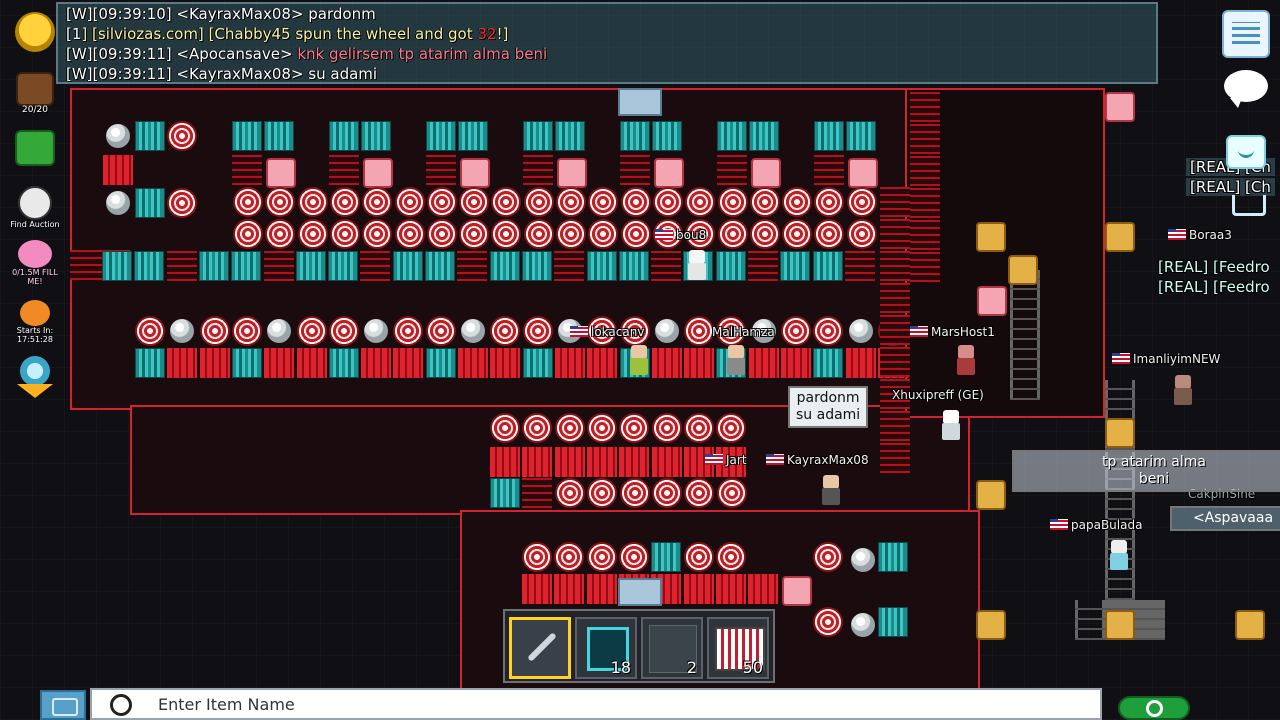  What do you see at coordinates (540, 648) in the screenshot?
I see `hotbar-slot-wrench` at bounding box center [540, 648].